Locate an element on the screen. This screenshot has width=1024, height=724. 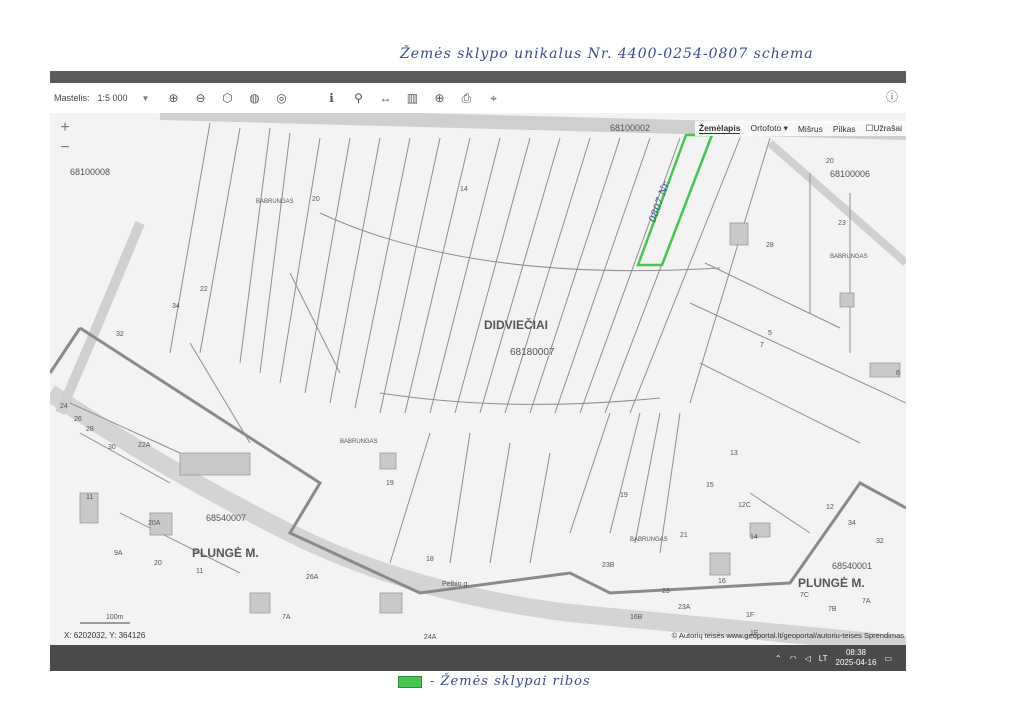
scale-label: Mastelis: is located at coordinates (72, 98).